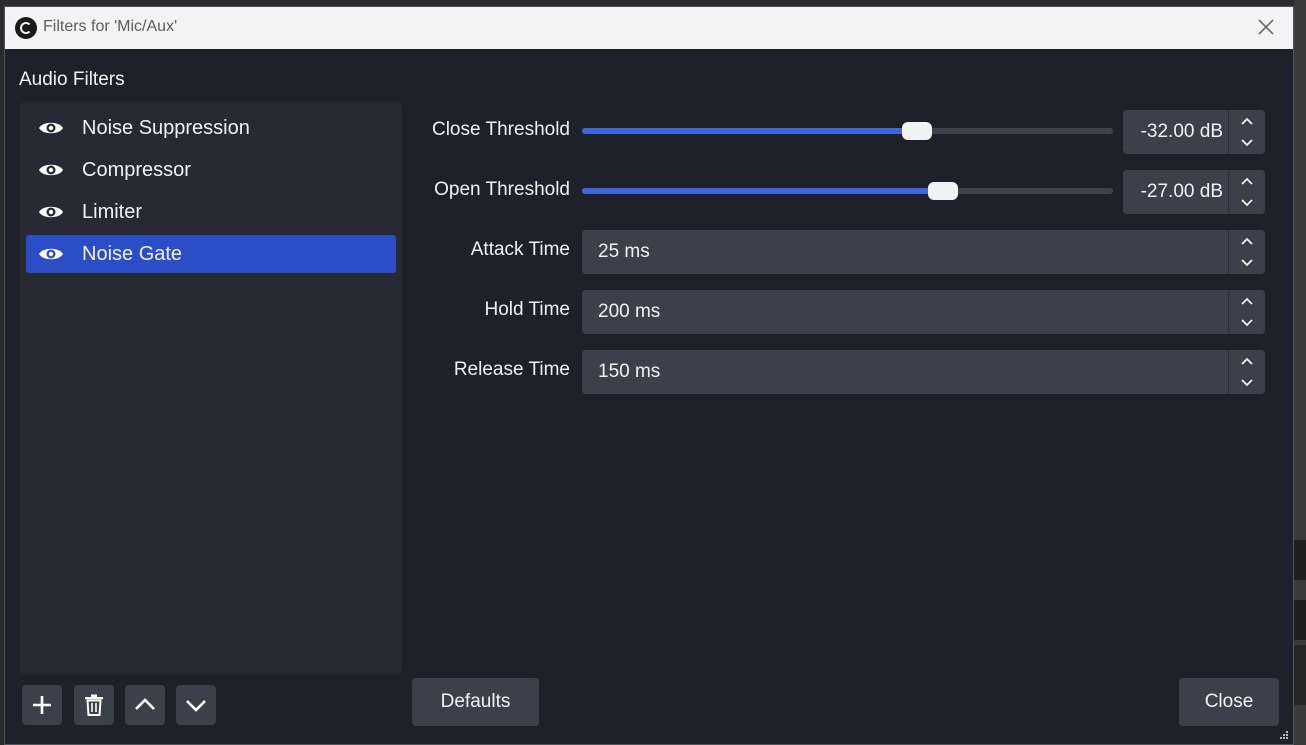 The width and height of the screenshot is (1306, 745). I want to click on hold-time-value: 200 ms, so click(629, 312).